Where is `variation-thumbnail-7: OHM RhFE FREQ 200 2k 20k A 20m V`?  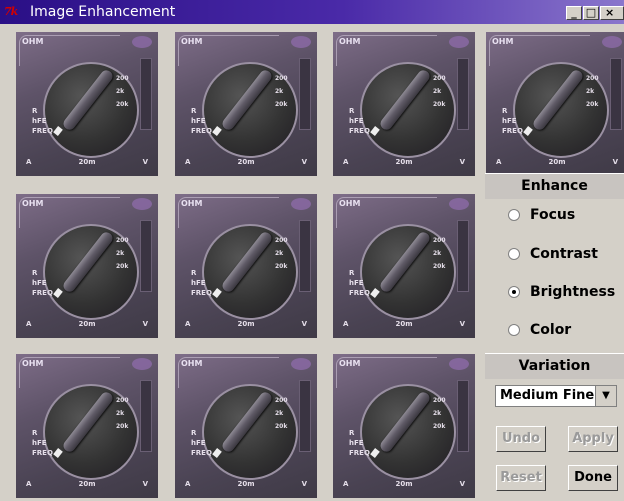 variation-thumbnail-7: OHM RhFE FREQ 200 2k 20k A 20m V is located at coordinates (404, 266).